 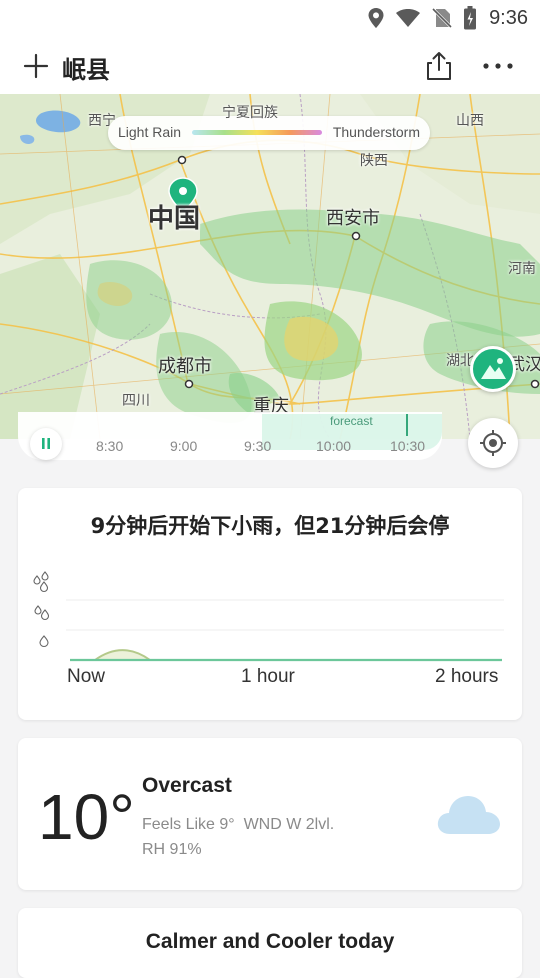 What do you see at coordinates (270, 526) in the screenshot?
I see `precipitation-headline: 9分钟后开始下小雨，但21分钟后会停` at bounding box center [270, 526].